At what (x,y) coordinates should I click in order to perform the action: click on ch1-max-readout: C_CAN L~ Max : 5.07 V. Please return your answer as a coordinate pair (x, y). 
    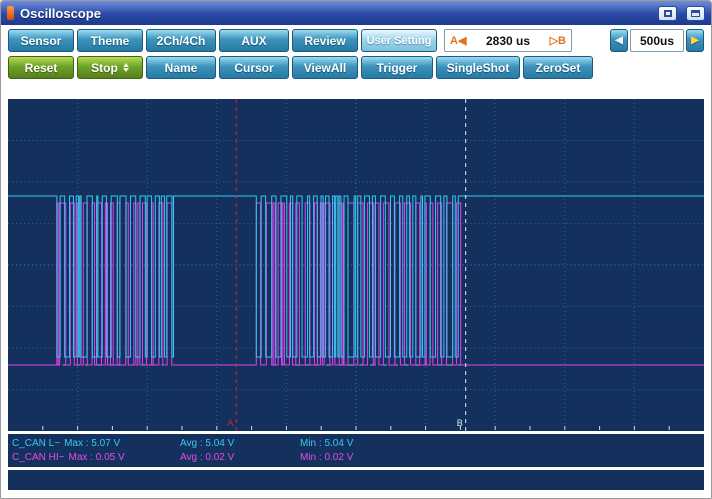
    Looking at the image, I should click on (96, 443).